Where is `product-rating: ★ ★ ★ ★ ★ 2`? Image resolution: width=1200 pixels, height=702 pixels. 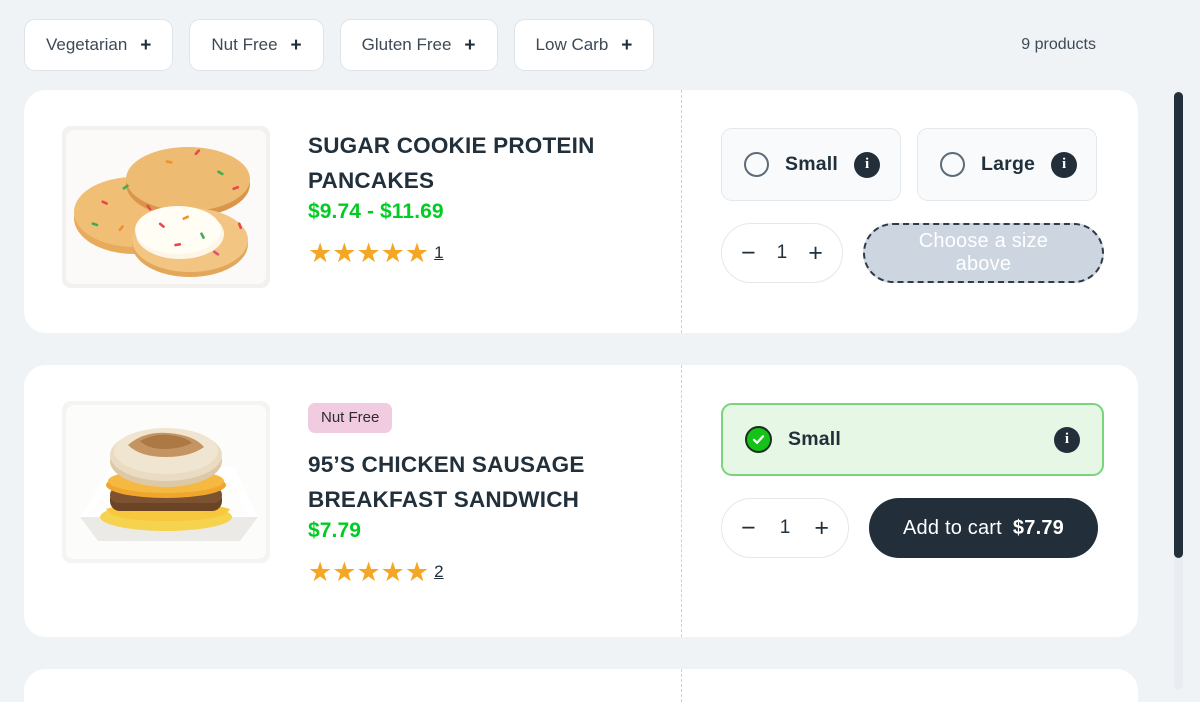 product-rating: ★ ★ ★ ★ ★ 2 is located at coordinates (473, 571).